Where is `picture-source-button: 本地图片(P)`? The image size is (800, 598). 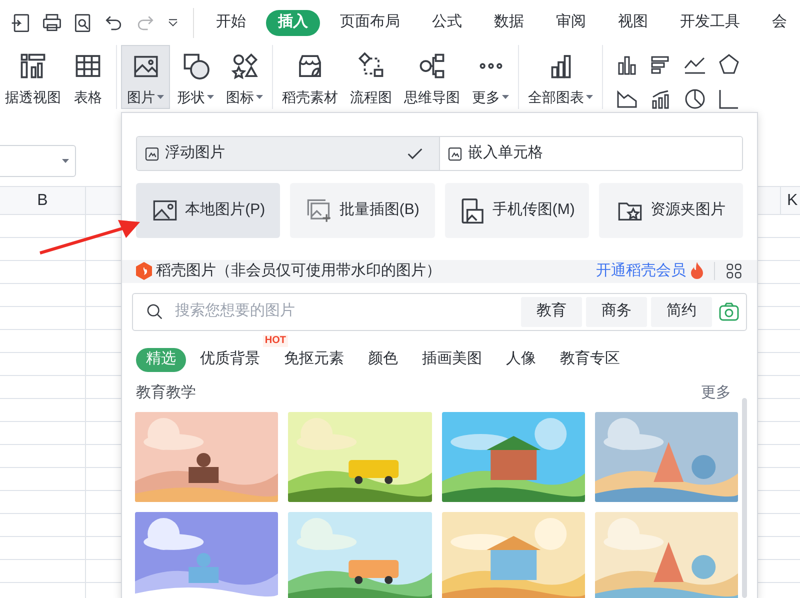 picture-source-button: 本地图片(P) is located at coordinates (208, 210).